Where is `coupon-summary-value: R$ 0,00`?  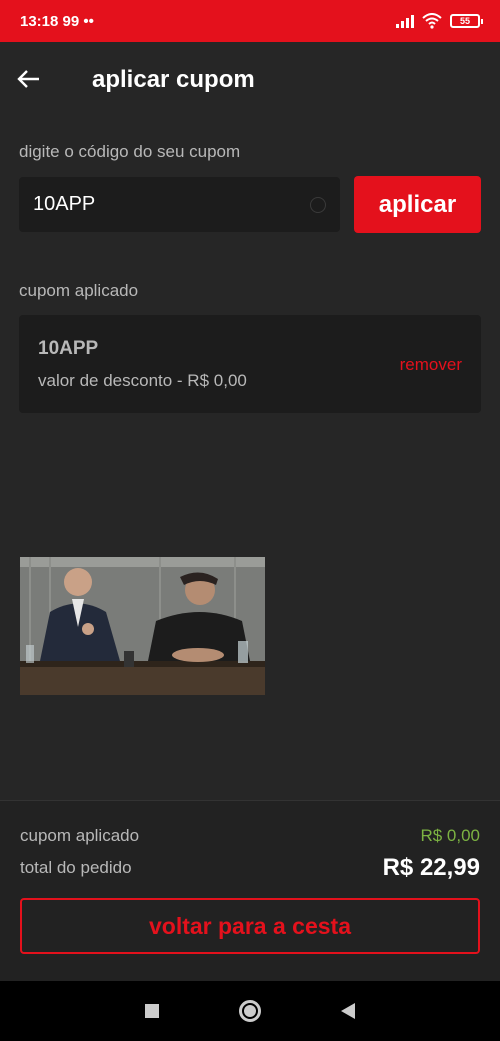 coupon-summary-value: R$ 0,00 is located at coordinates (450, 835).